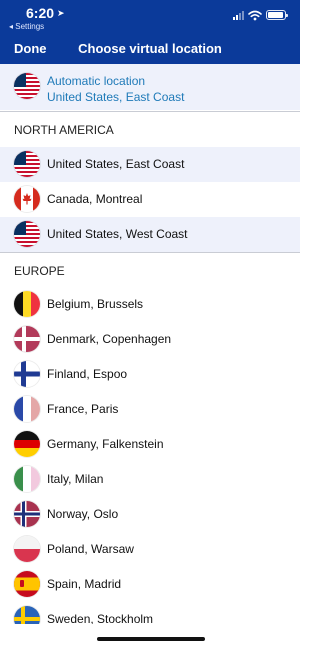 This screenshot has height=649, width=320. Describe the element at coordinates (27, 199) in the screenshot. I see `canada-flag-icon` at that location.